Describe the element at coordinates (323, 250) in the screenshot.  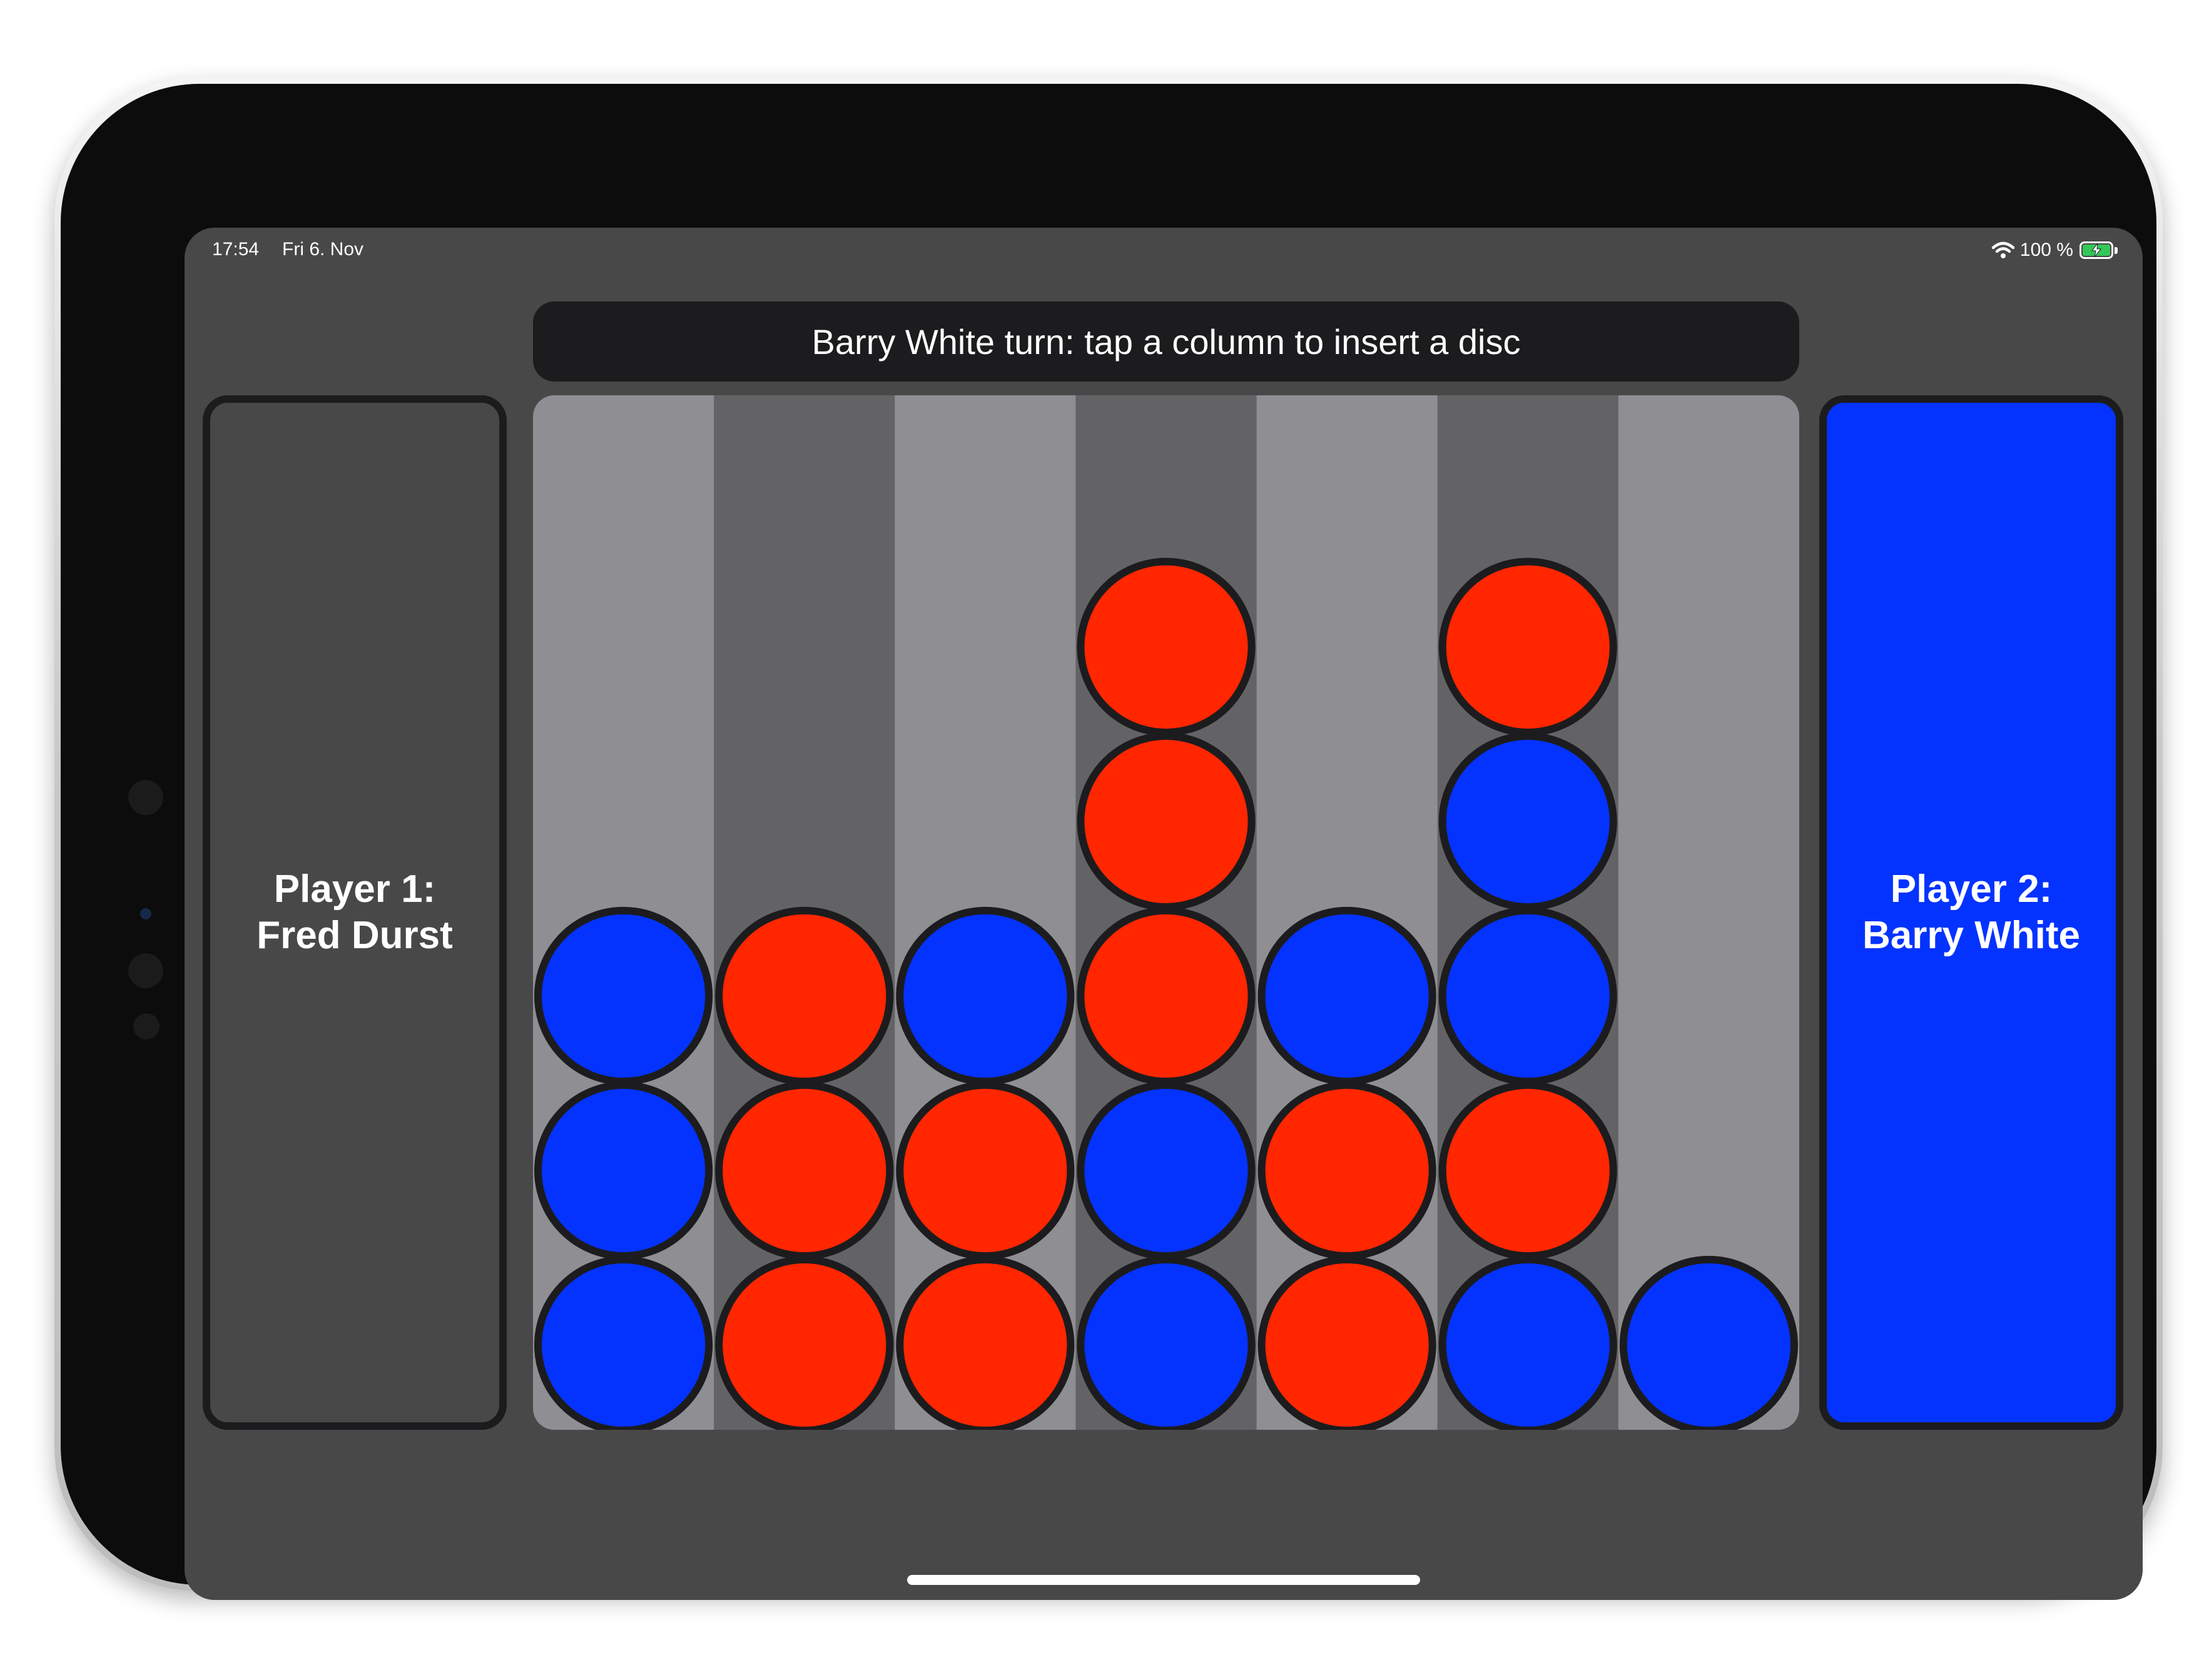
I see `status-date: Fri 6. Nov` at that location.